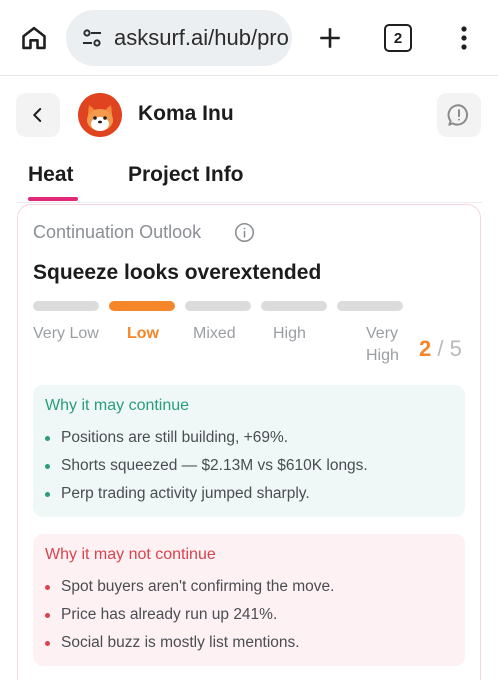  What do you see at coordinates (449, 348) in the screenshot?
I see `score-max: / 5` at bounding box center [449, 348].